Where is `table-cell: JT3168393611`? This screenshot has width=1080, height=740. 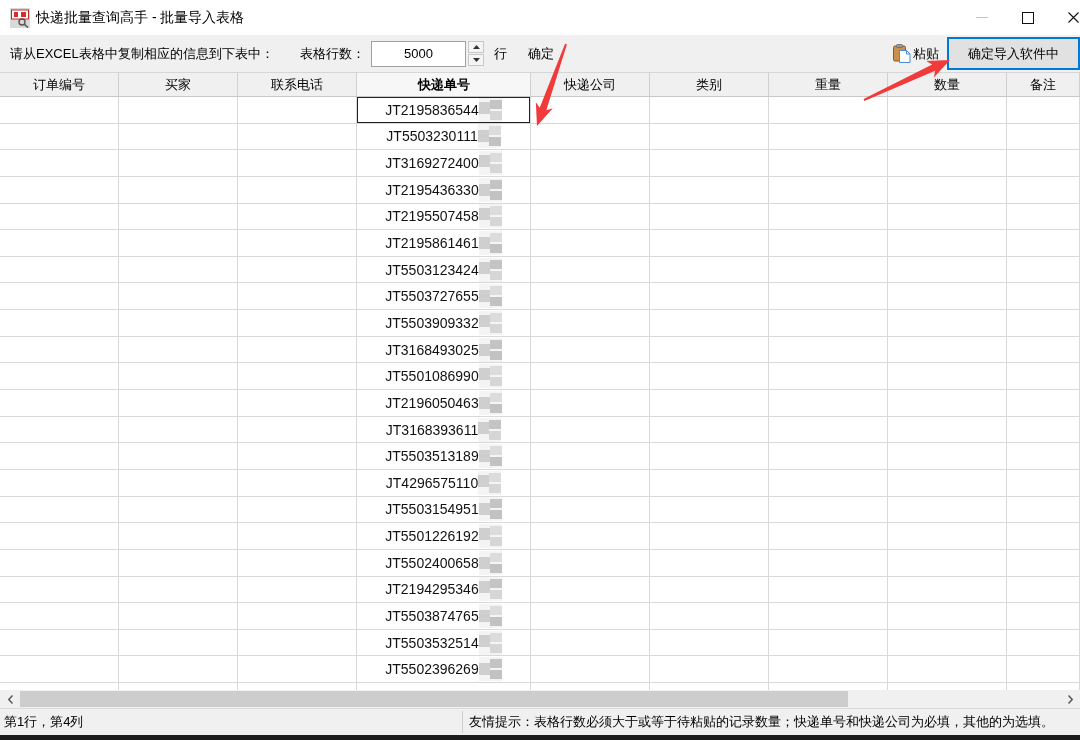
table-cell: JT3168393611 is located at coordinates (444, 430).